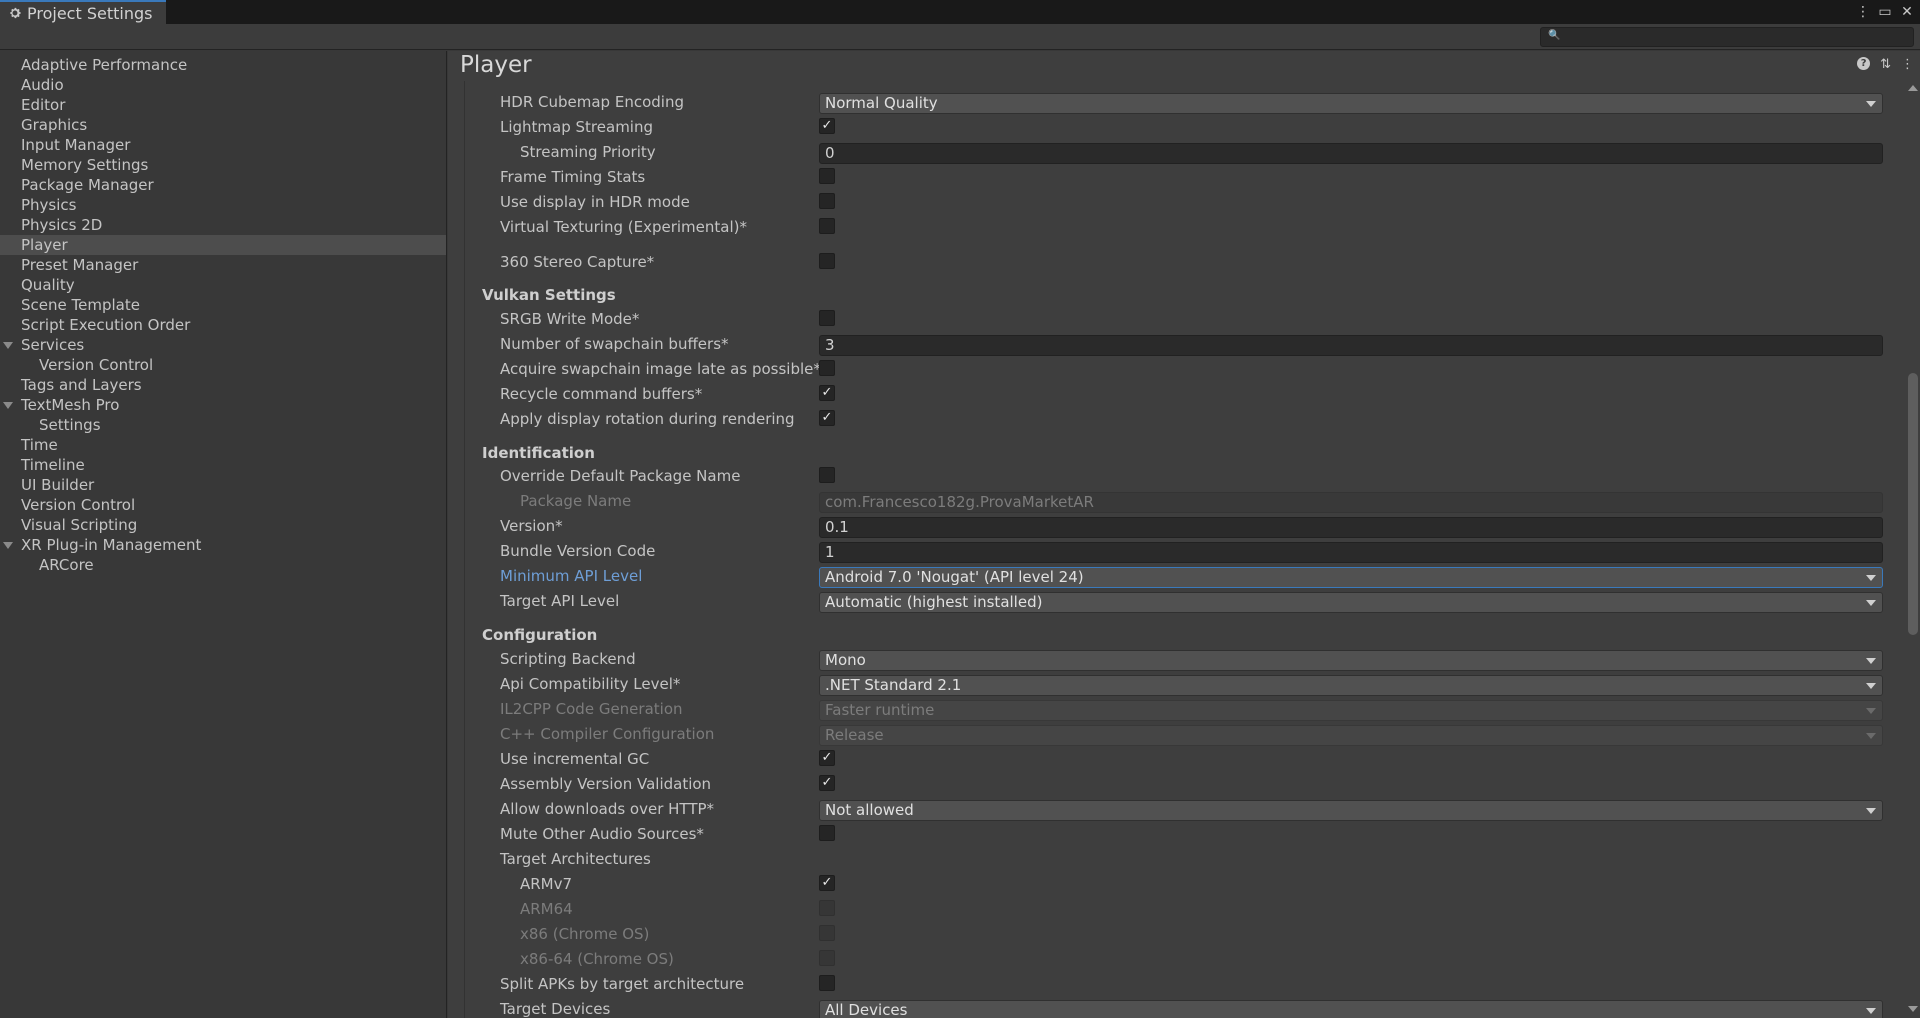 This screenshot has width=1920, height=1018. Describe the element at coordinates (1351, 527) in the screenshot. I see `version-input: 0.1` at that location.